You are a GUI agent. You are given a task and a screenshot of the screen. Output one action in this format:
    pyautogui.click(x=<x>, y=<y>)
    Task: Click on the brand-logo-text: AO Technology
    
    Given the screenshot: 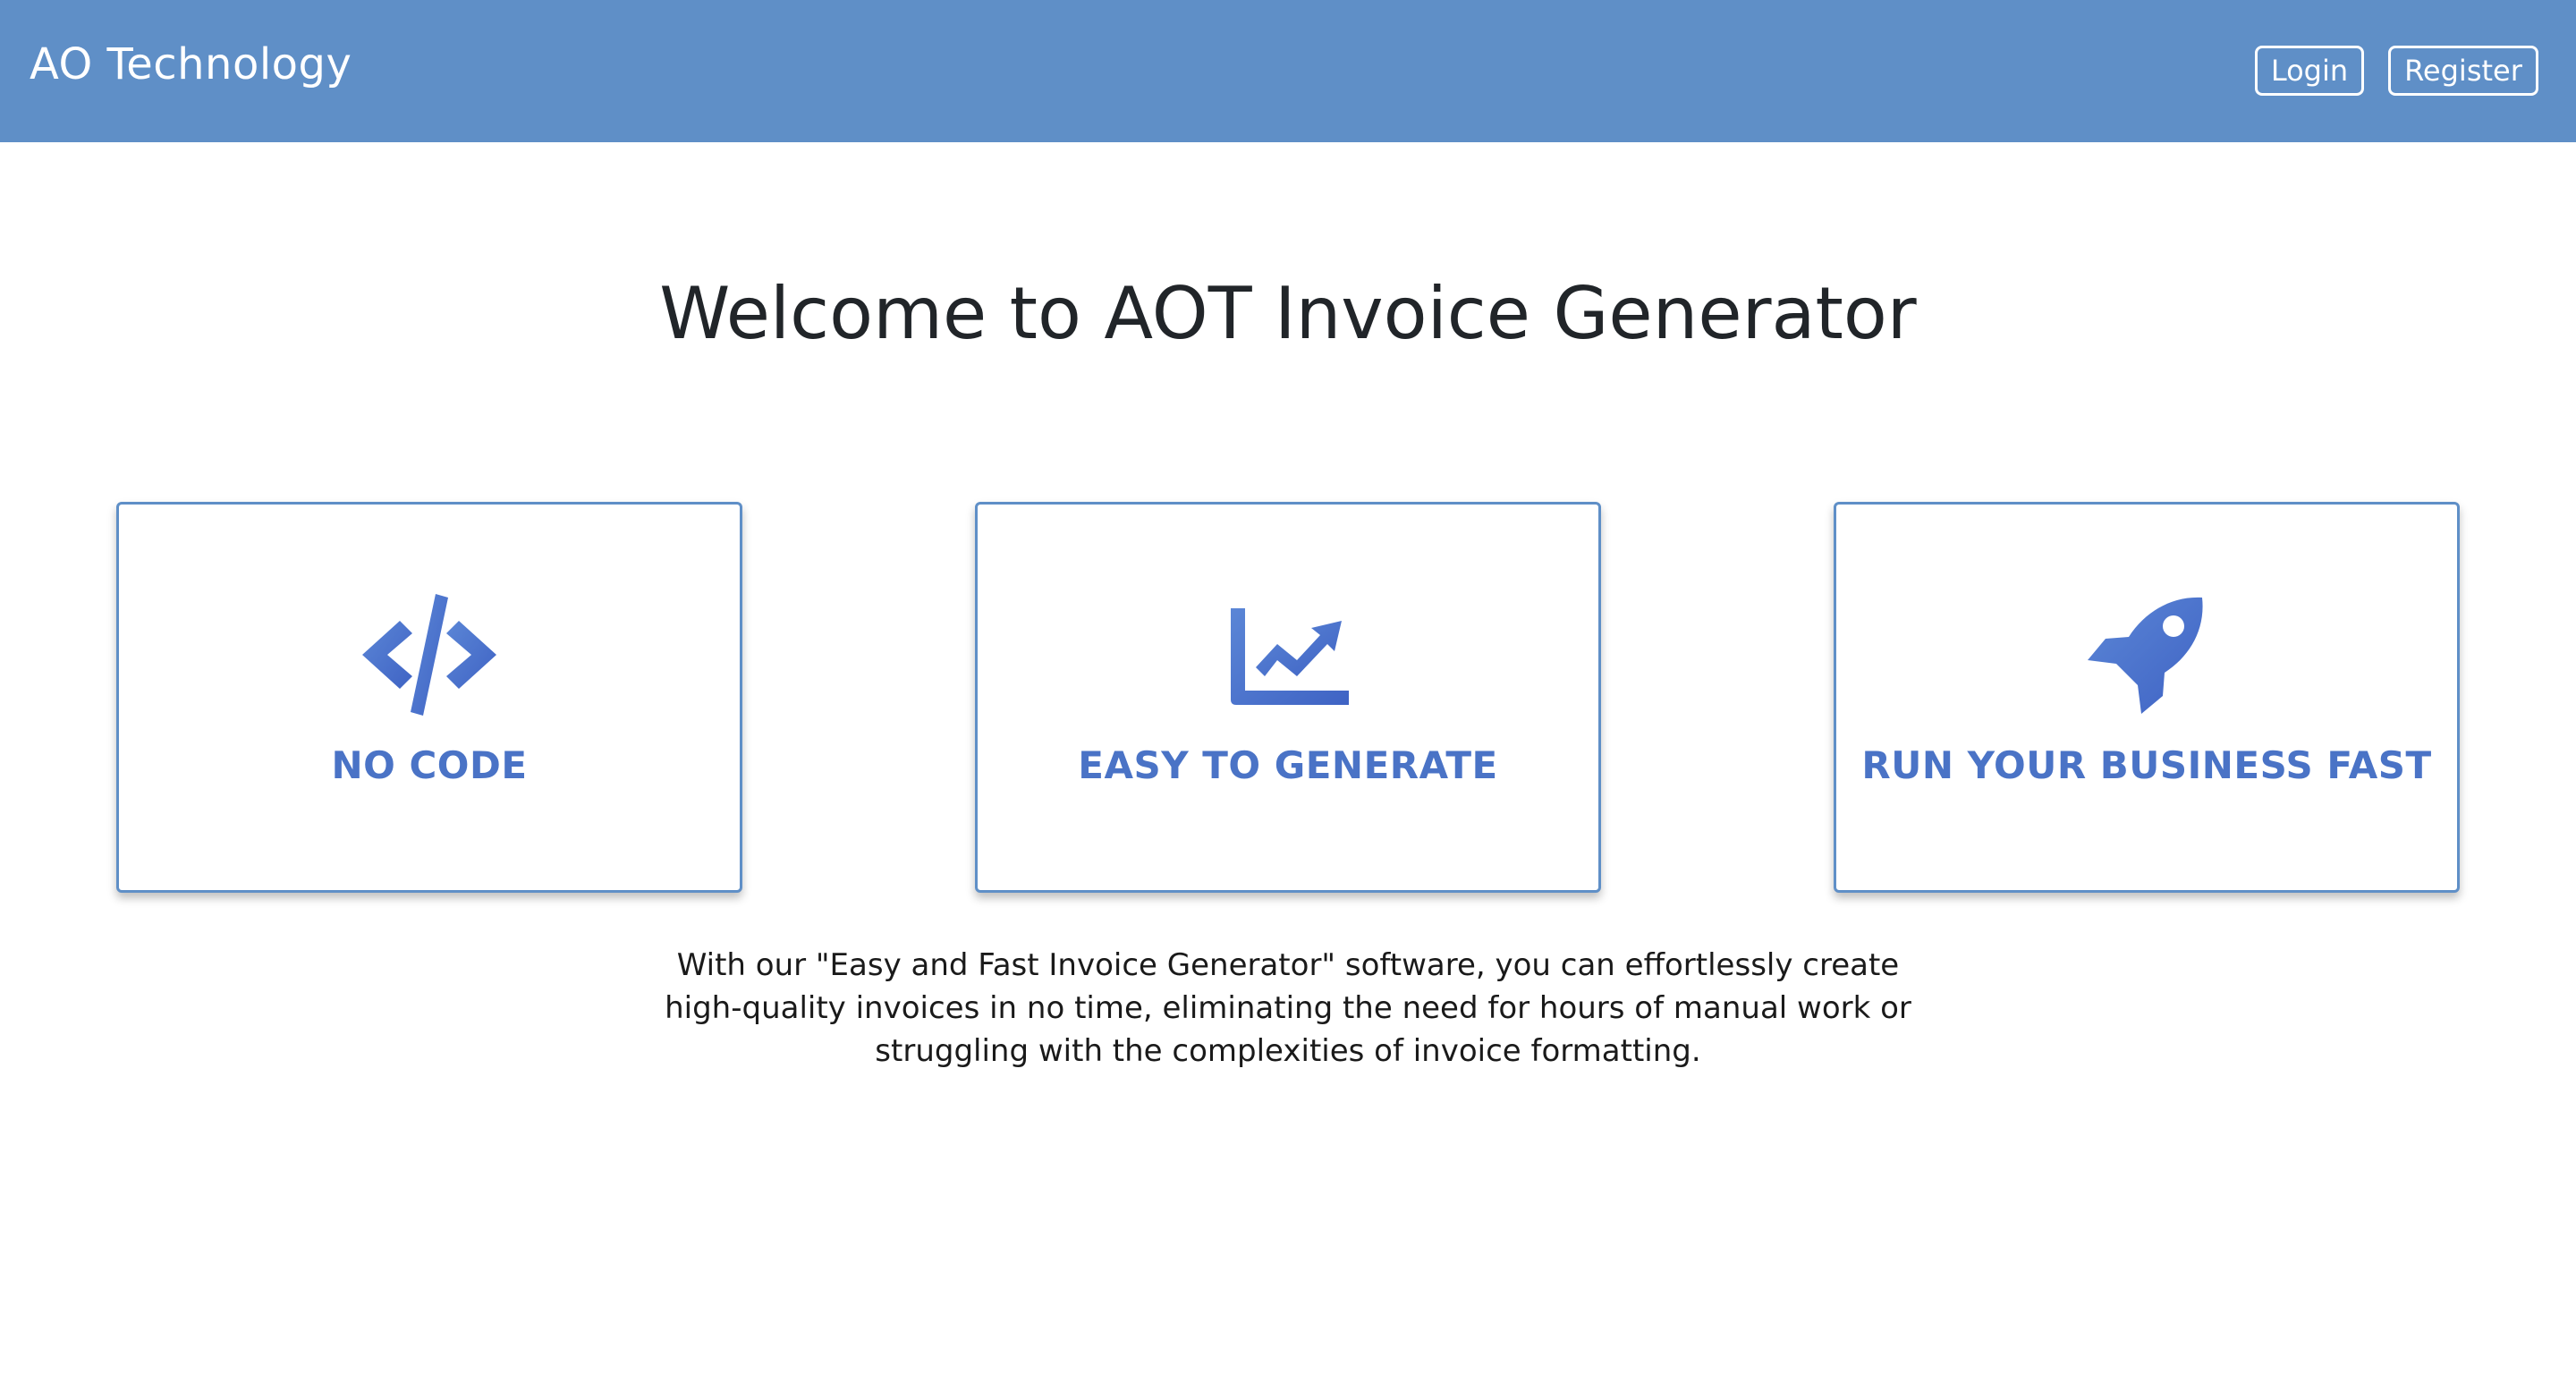 What is the action you would take?
    pyautogui.click(x=191, y=64)
    